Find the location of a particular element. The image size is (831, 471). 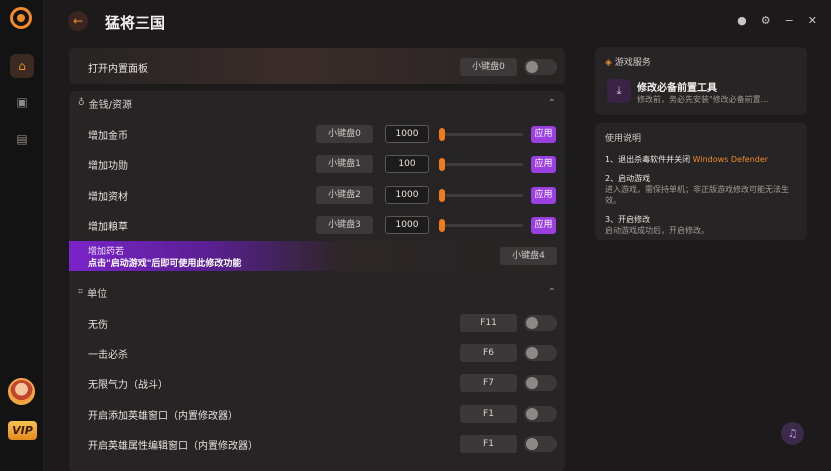

option-label: 增加粮草 is located at coordinates (108, 227).